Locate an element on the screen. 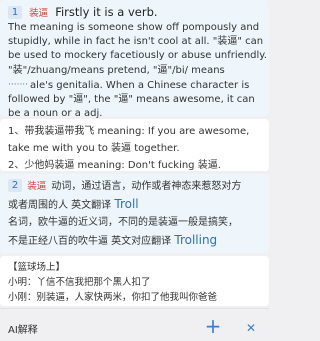 The image size is (320, 341). ai-explain-label: AI解释 is located at coordinates (23, 328).